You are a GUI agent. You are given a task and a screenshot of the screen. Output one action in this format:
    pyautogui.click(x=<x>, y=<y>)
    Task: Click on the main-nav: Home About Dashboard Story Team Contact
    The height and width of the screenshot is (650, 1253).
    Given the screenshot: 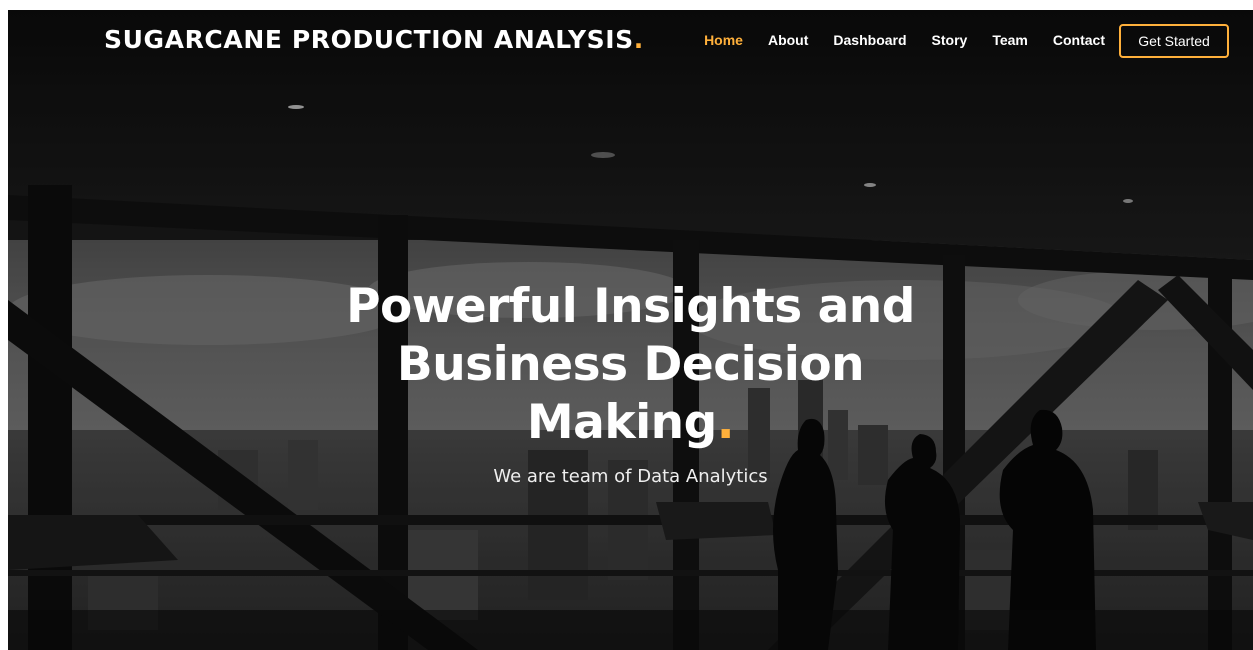 What is the action you would take?
    pyautogui.click(x=892, y=40)
    